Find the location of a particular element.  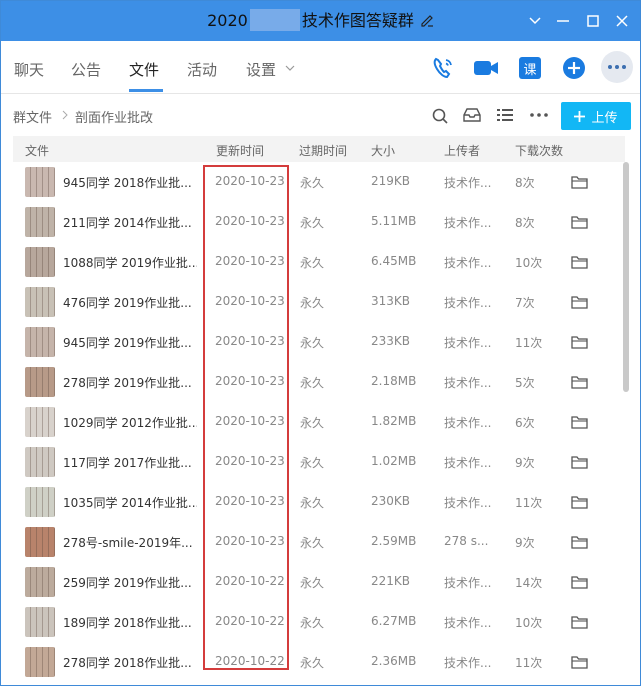

plus-icon is located at coordinates (580, 116).